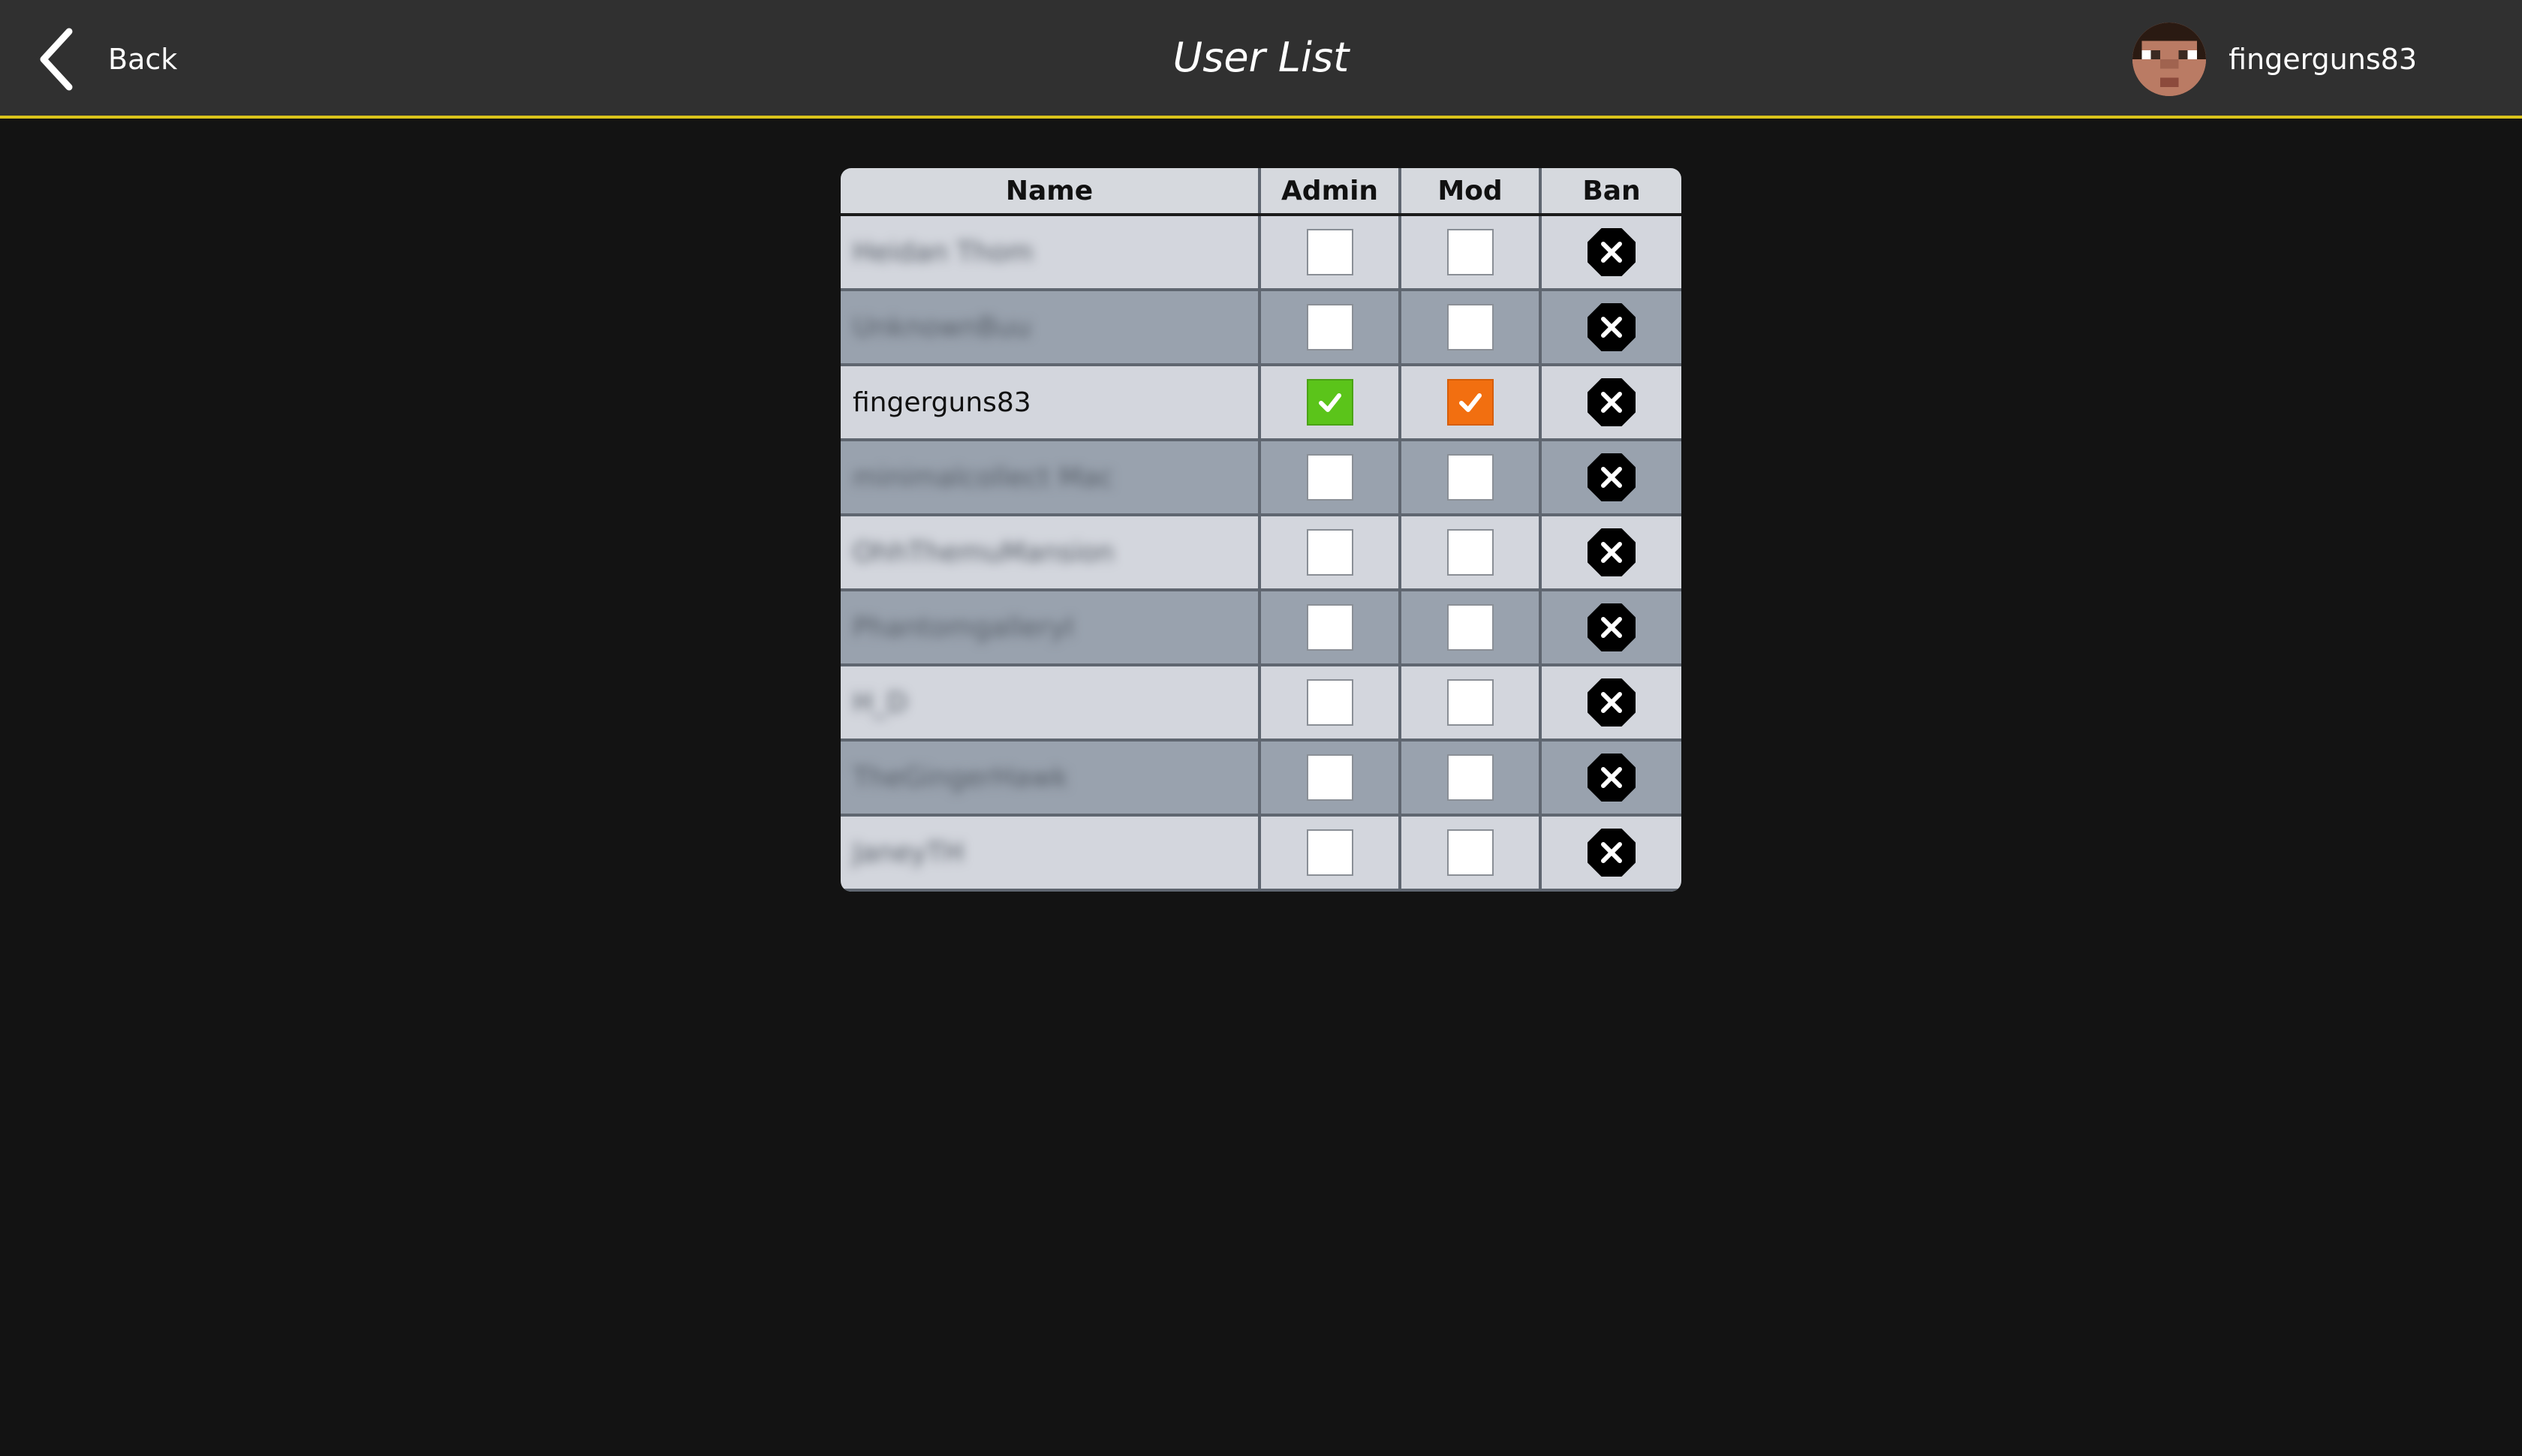 The image size is (2522, 1456). I want to click on user-name: minimalcollect Mac, so click(983, 477).